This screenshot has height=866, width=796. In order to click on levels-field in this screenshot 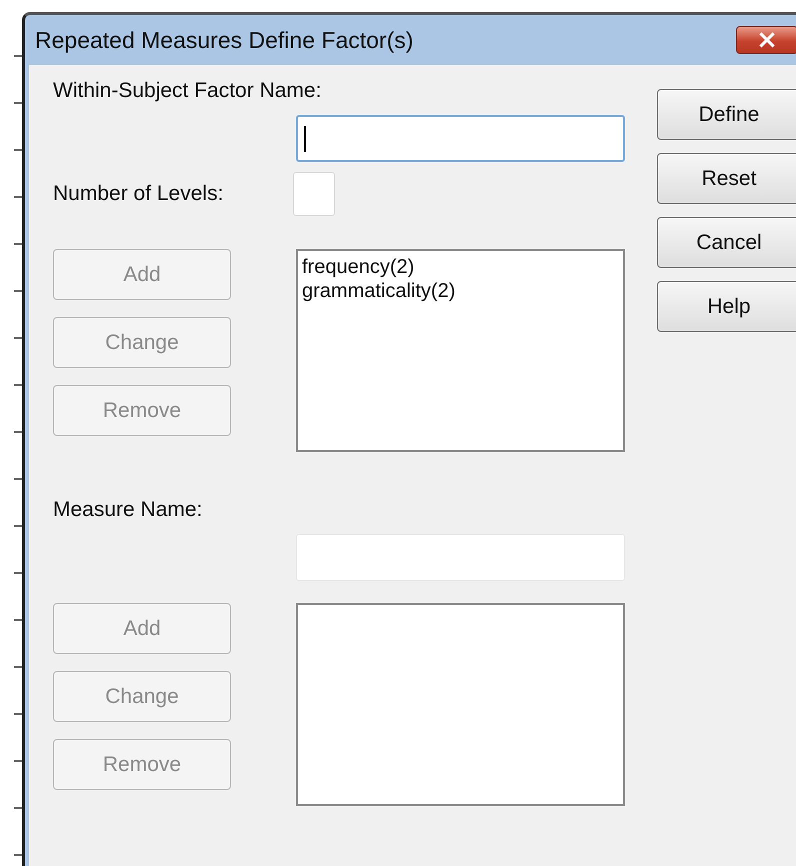, I will do `click(314, 194)`.